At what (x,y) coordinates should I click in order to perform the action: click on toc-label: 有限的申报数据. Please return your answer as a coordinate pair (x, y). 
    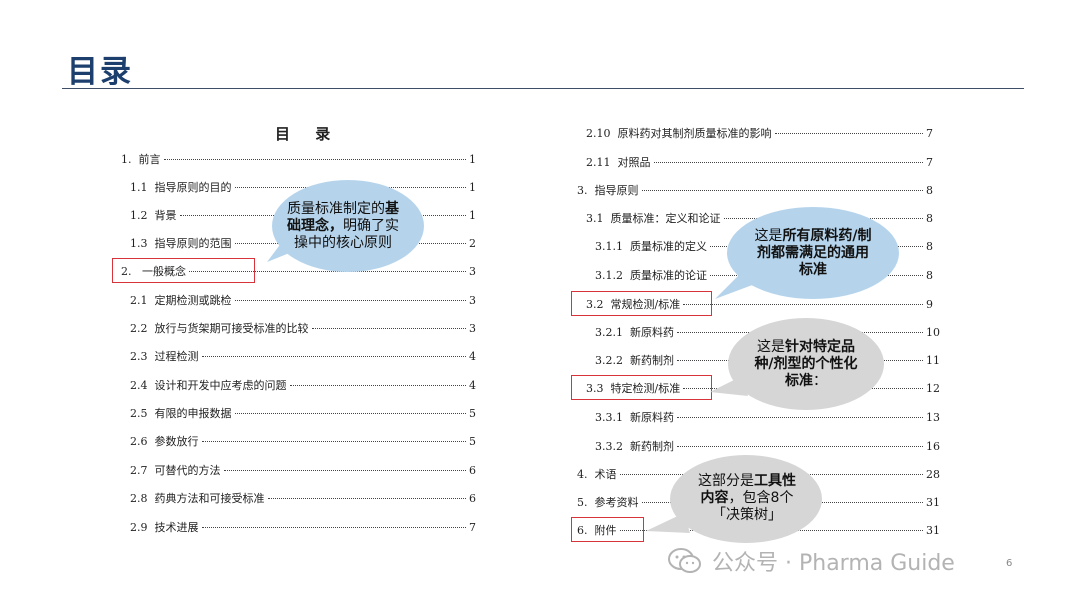
    Looking at the image, I should click on (193, 413).